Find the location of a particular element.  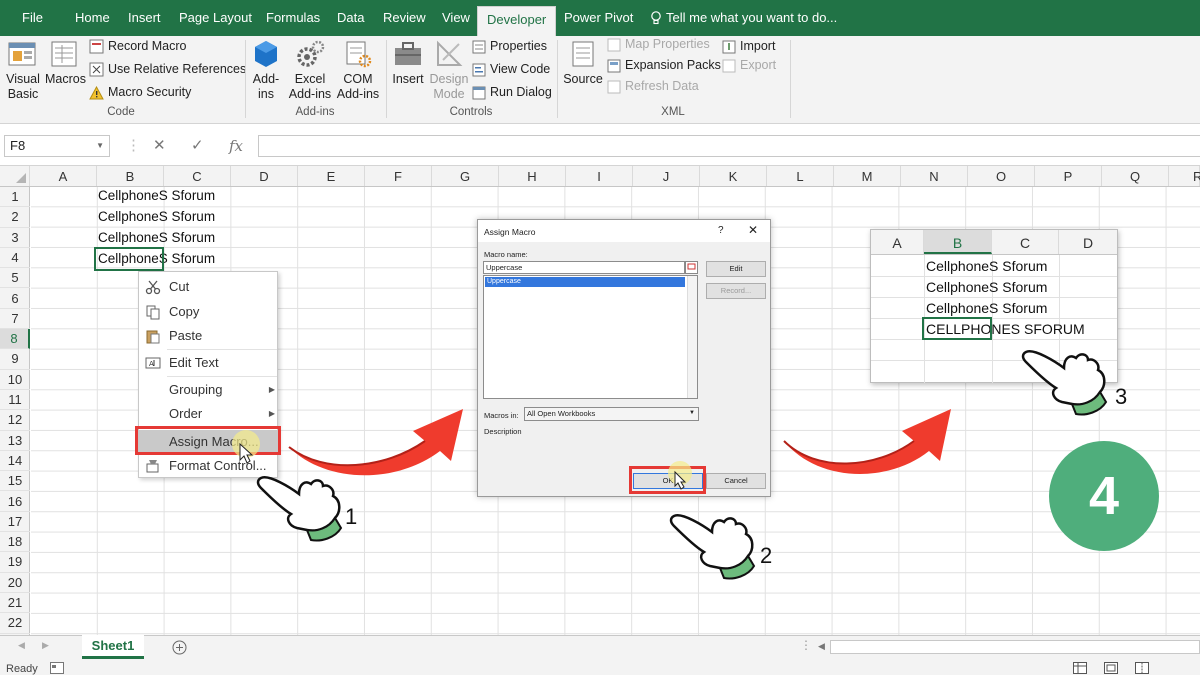

column-header: O is located at coordinates (1001, 176).